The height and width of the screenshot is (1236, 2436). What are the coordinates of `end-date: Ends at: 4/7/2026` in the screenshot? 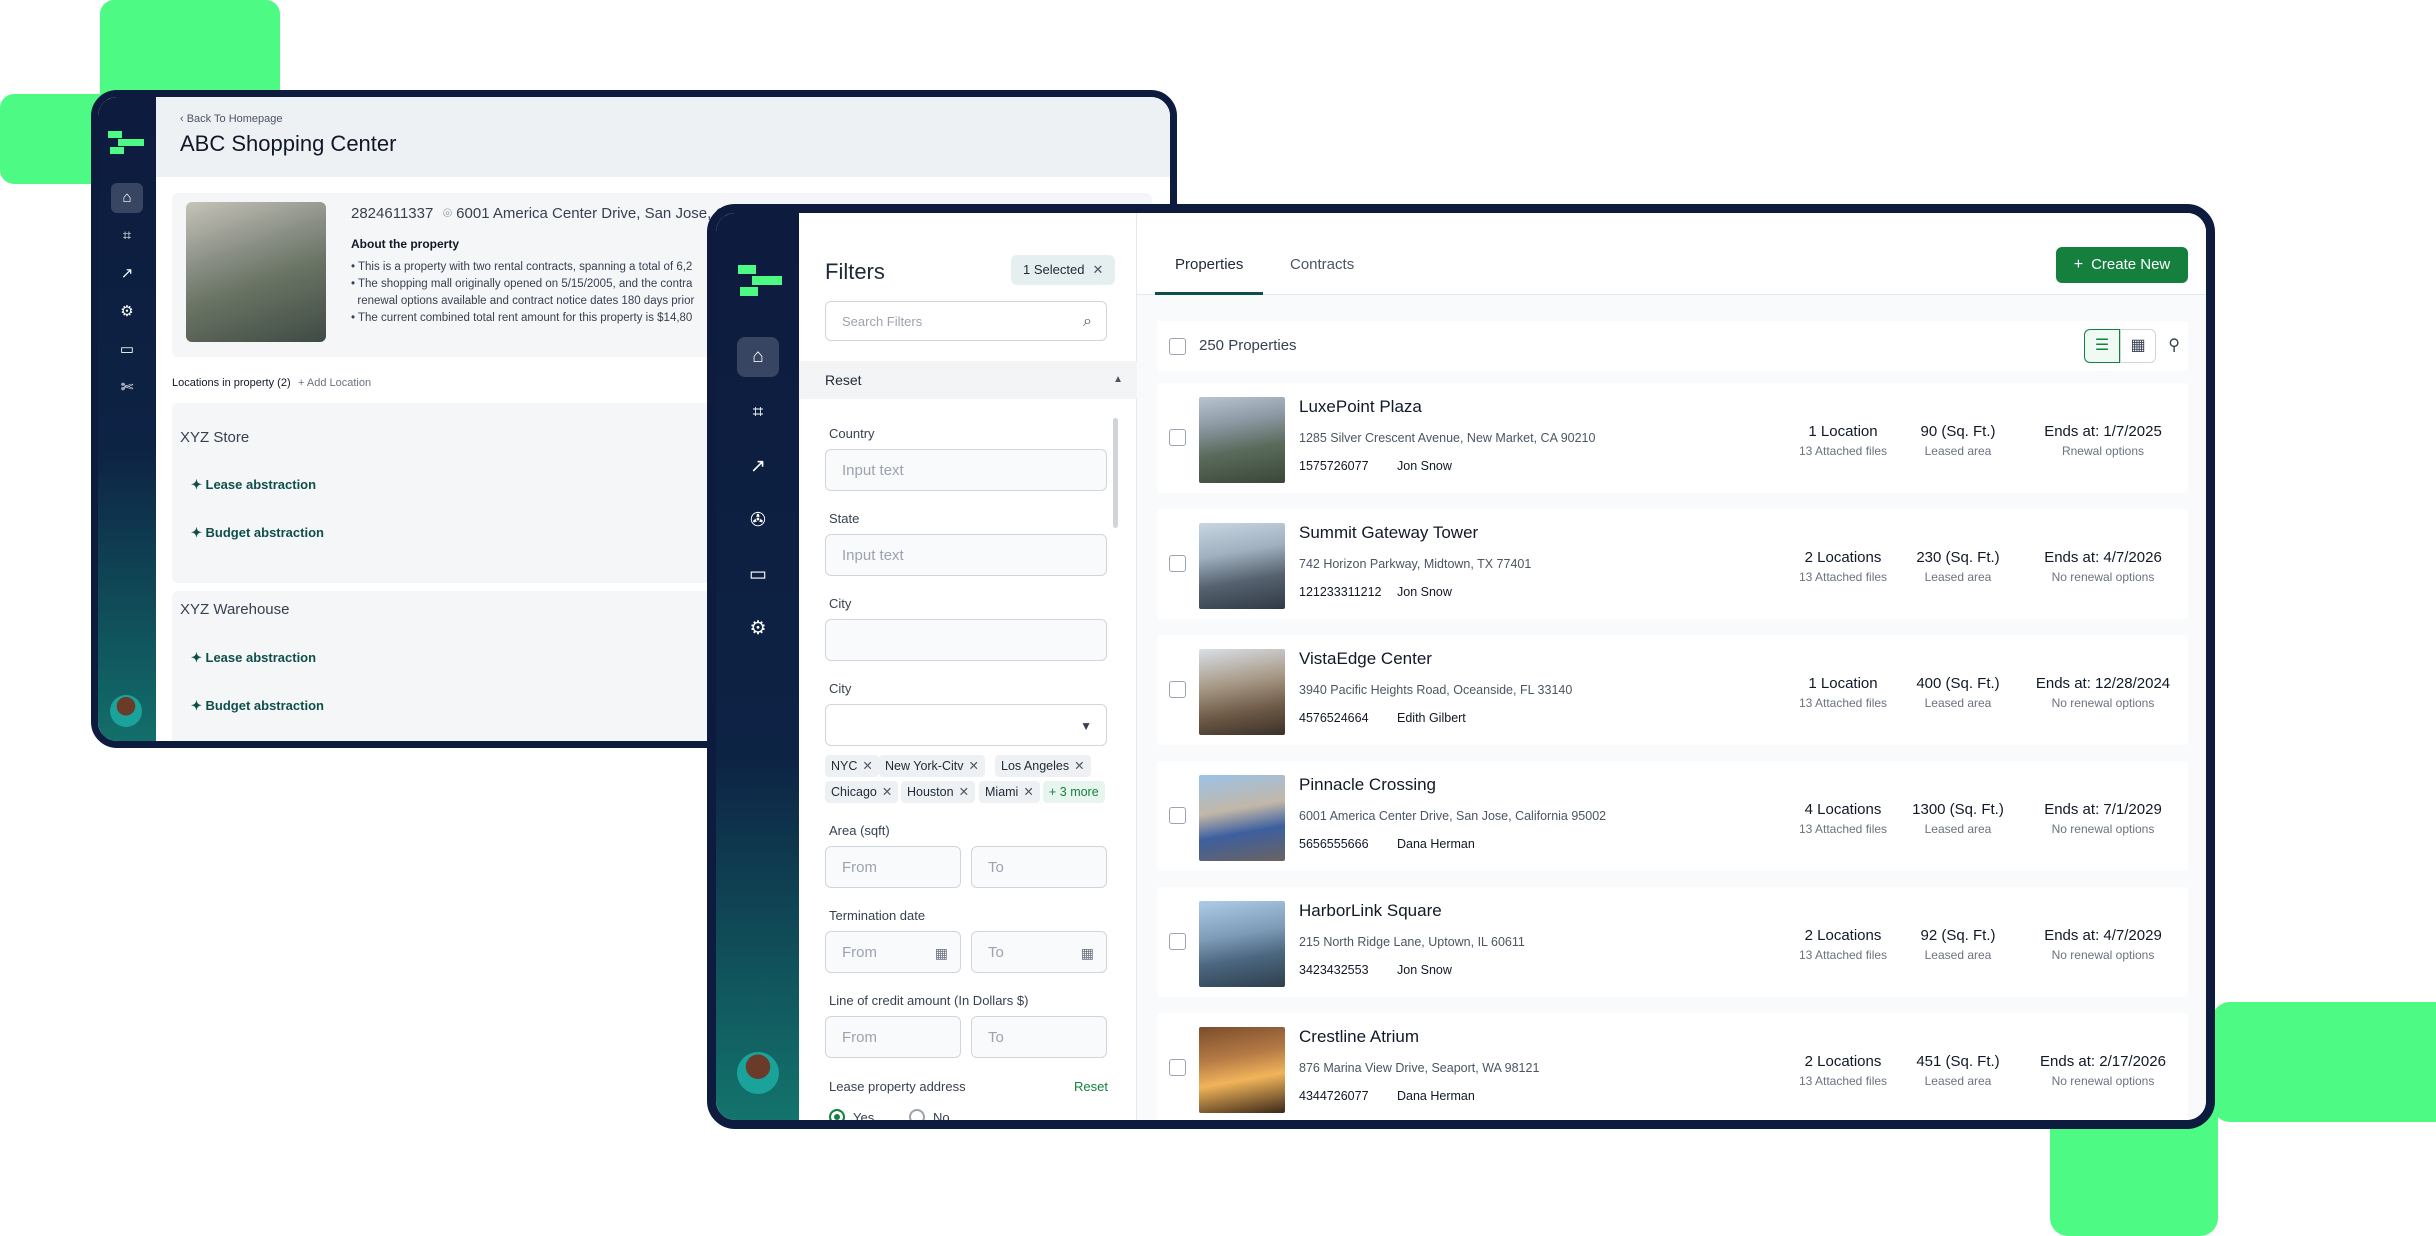 It's located at (2103, 557).